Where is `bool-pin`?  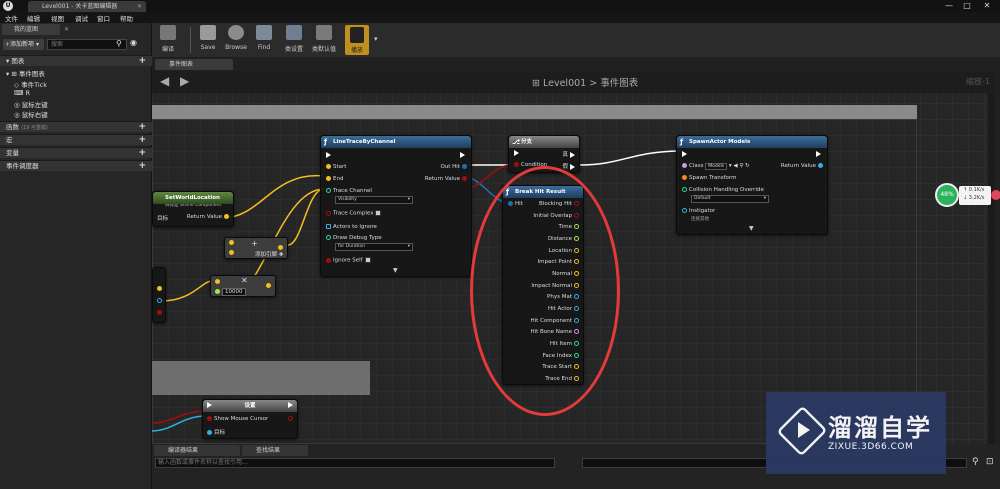 bool-pin is located at coordinates (159, 313).